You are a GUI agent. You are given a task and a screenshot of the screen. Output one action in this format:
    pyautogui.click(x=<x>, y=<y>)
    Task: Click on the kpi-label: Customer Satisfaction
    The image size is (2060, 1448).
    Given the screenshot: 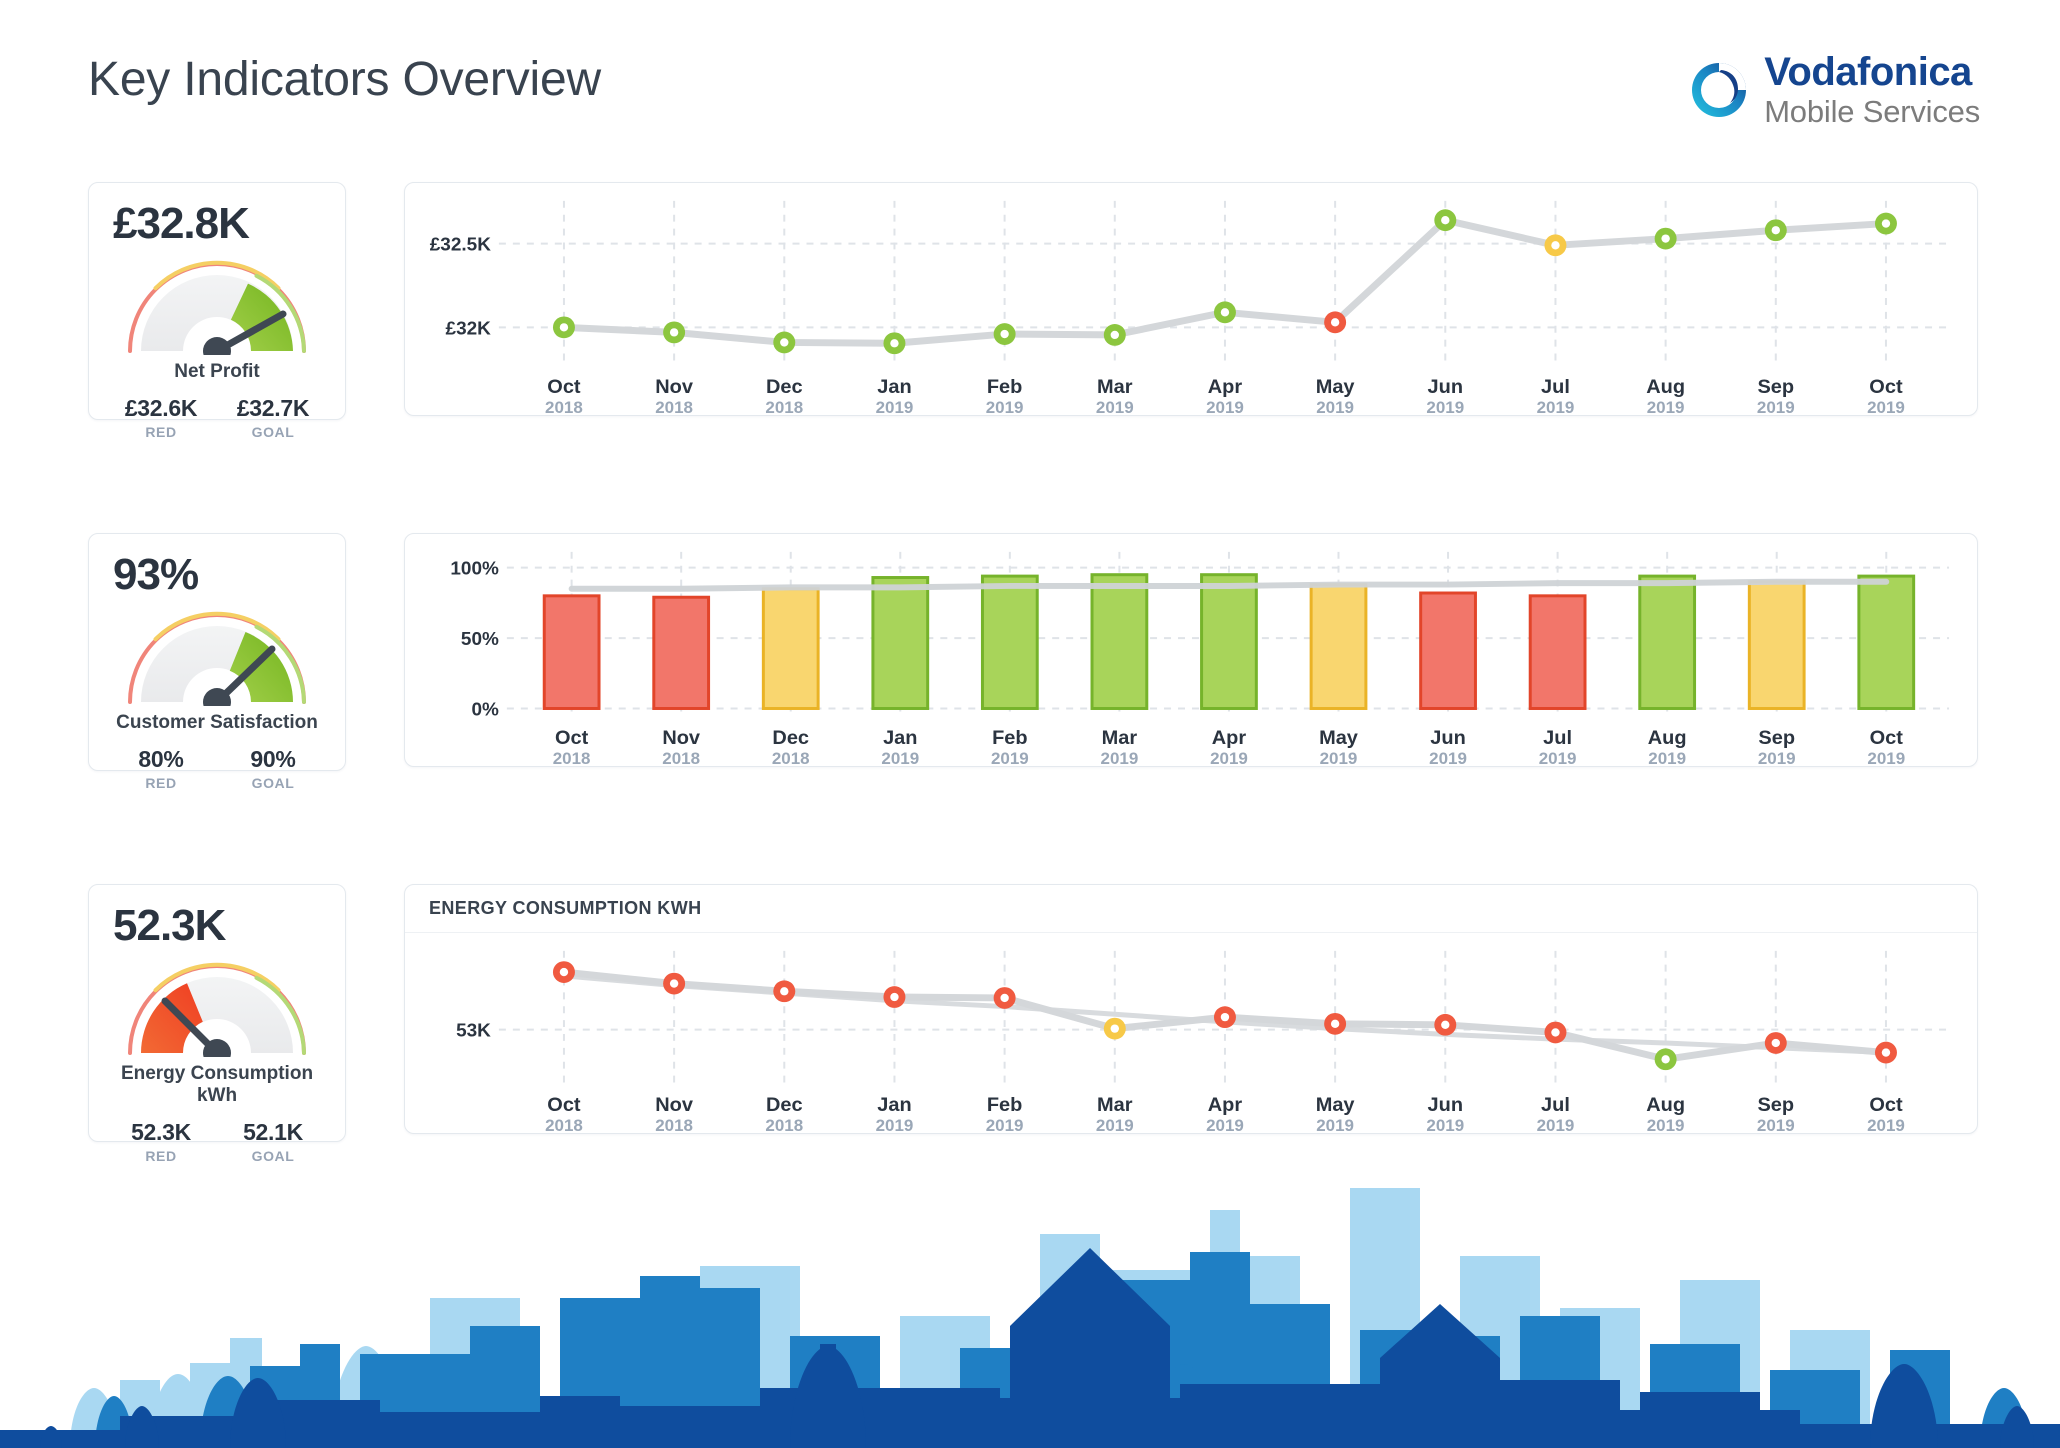 What is the action you would take?
    pyautogui.click(x=217, y=723)
    